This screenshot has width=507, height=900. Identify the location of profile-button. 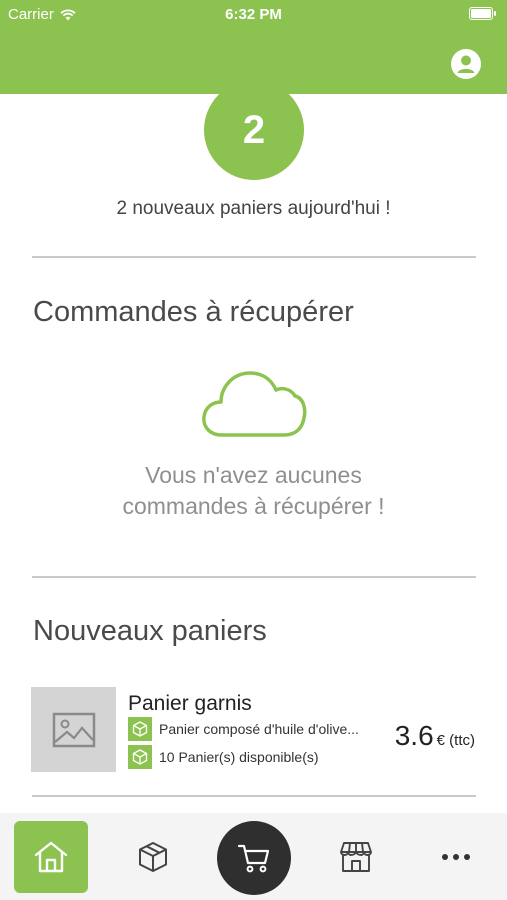
(466, 64).